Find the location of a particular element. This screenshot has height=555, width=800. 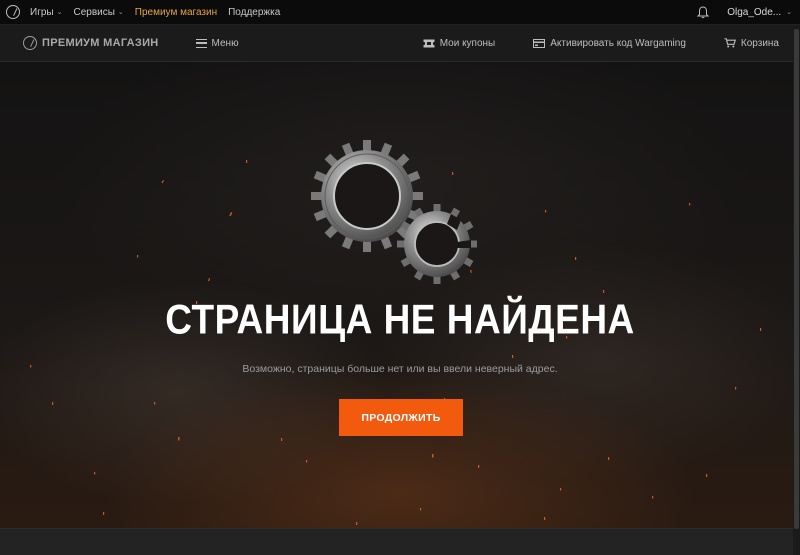

cart-link: Корзина is located at coordinates (751, 43).